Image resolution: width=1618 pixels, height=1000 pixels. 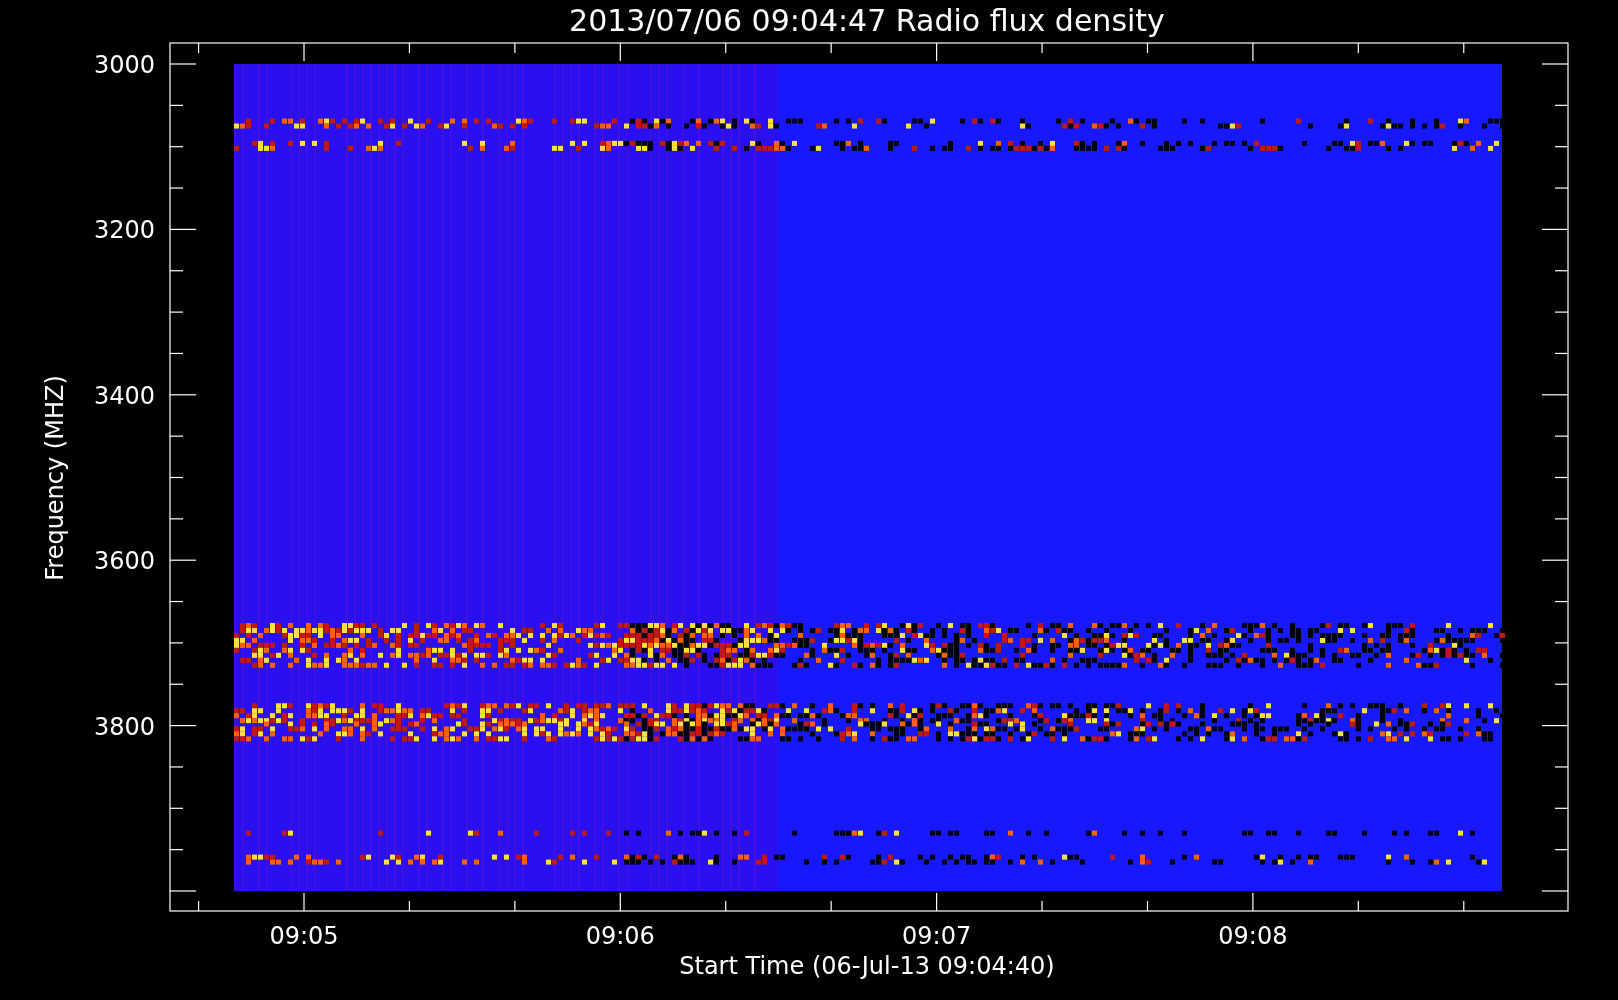 What do you see at coordinates (304, 936) in the screenshot?
I see `x-tick-label: 09:05` at bounding box center [304, 936].